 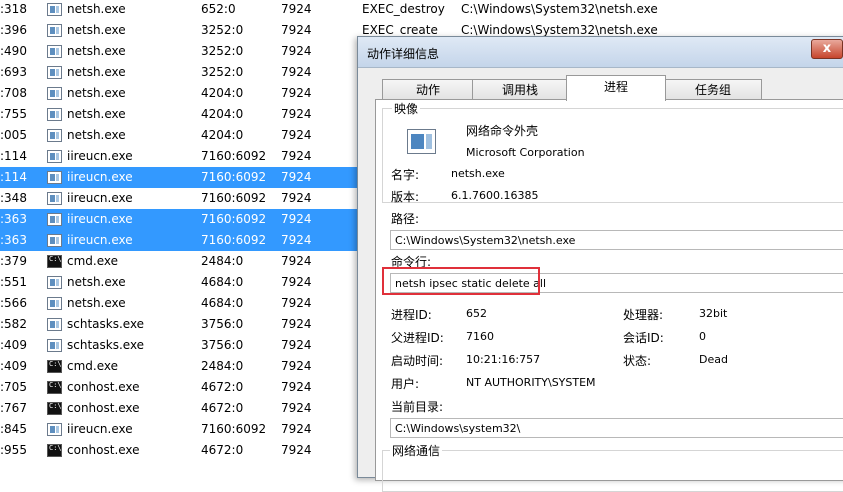 What do you see at coordinates (713, 359) in the screenshot?
I see `state-value: Dead` at bounding box center [713, 359].